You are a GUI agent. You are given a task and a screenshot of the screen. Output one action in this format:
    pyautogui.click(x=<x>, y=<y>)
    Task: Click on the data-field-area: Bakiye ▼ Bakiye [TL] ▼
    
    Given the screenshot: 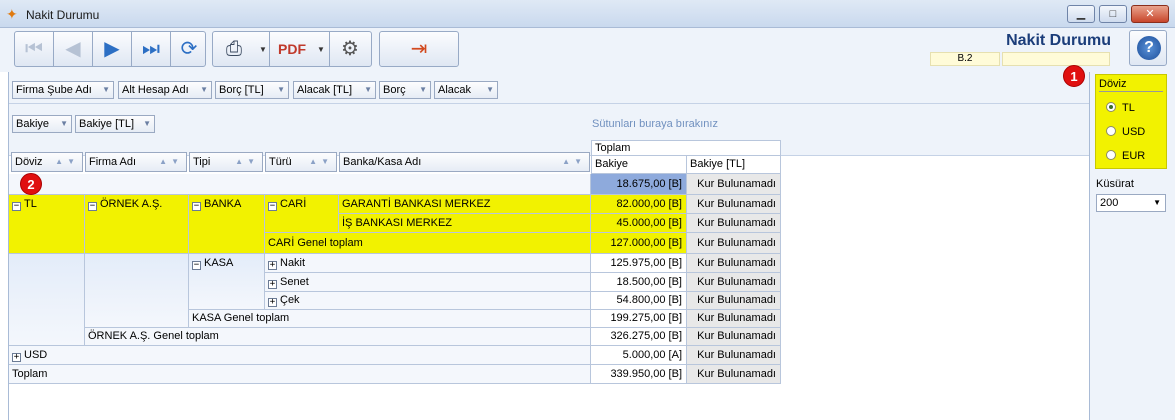 What is the action you would take?
    pyautogui.click(x=549, y=130)
    